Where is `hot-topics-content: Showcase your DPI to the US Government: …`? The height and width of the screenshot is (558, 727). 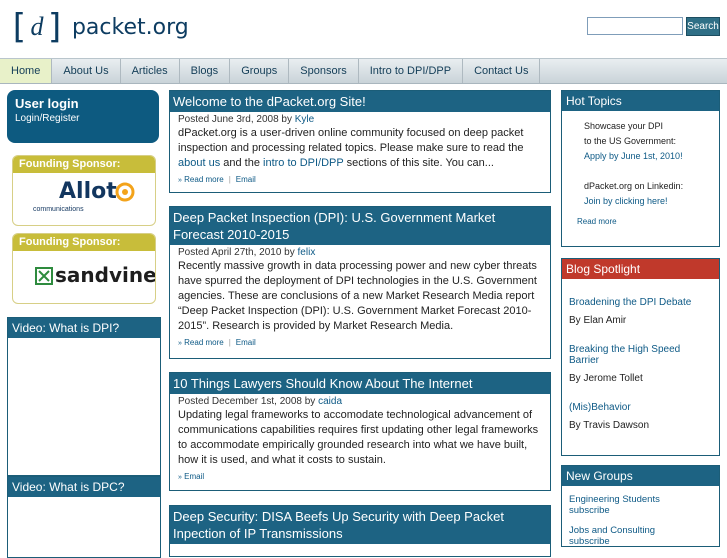 hot-topics-content: Showcase your DPI to the US Government: … is located at coordinates (640, 160).